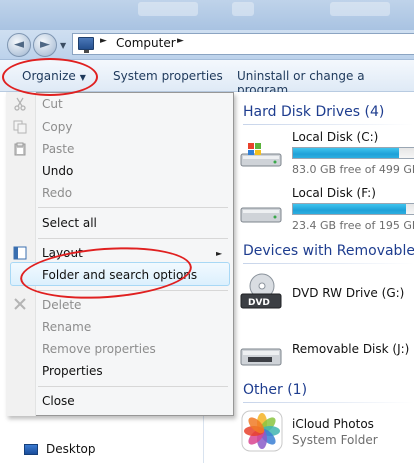 This screenshot has width=414, height=463. Describe the element at coordinates (335, 440) in the screenshot. I see `other-subtitle-icloud: System Folder` at that location.